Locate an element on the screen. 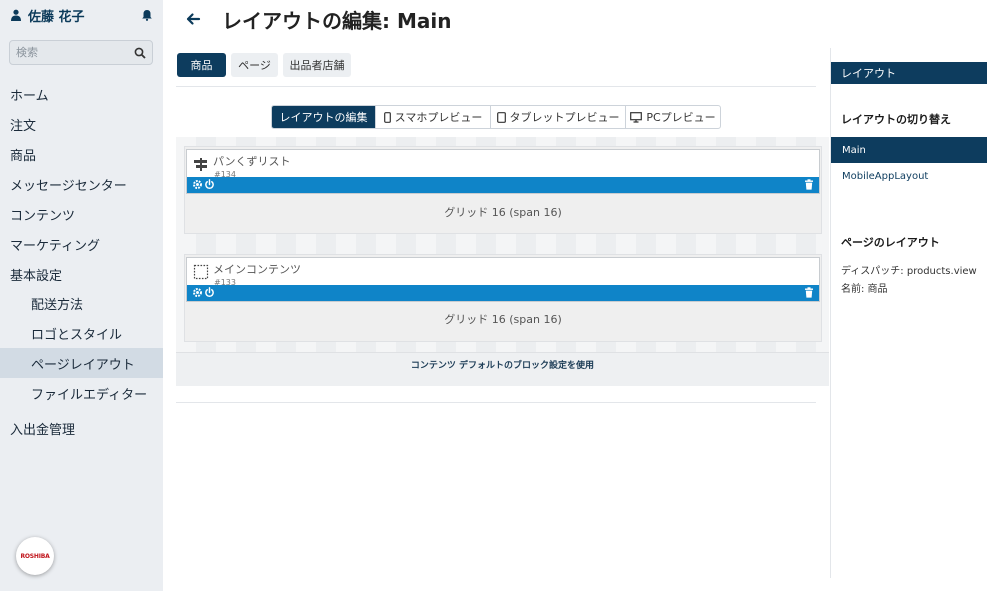 The width and height of the screenshot is (1000, 591). monitor-icon is located at coordinates (636, 117).